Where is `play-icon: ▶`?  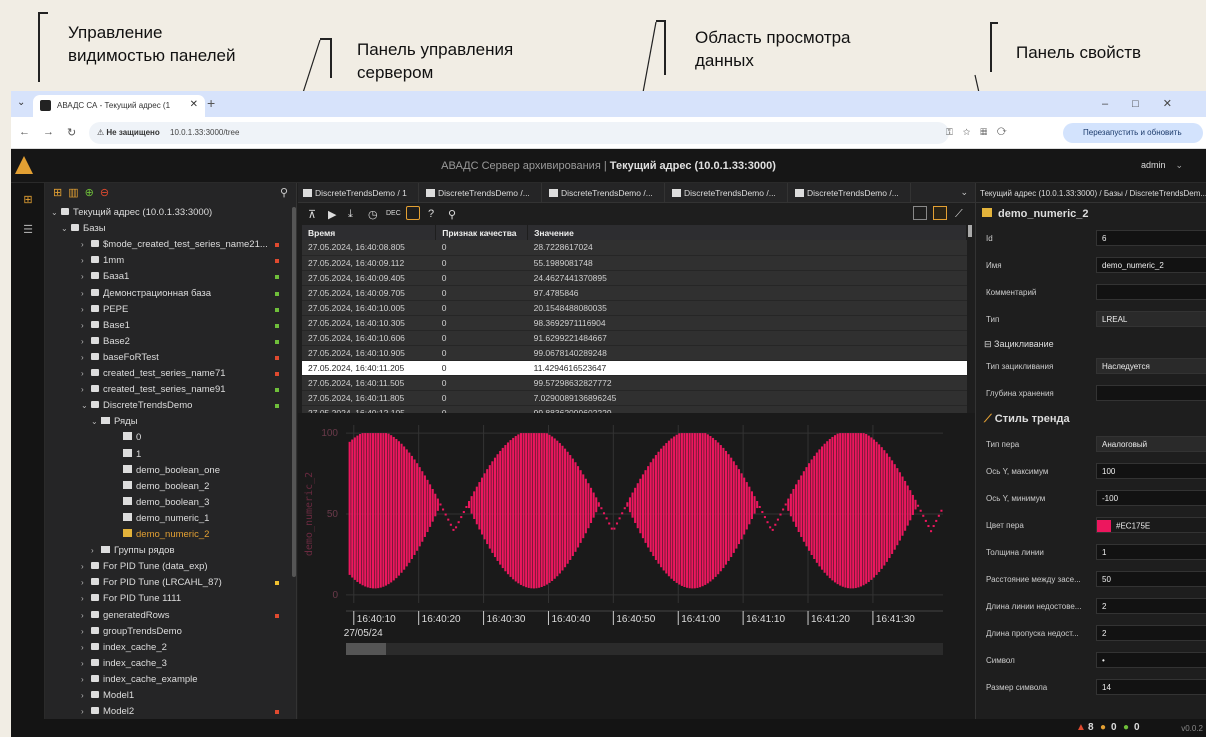
play-icon: ▶ is located at coordinates (332, 214).